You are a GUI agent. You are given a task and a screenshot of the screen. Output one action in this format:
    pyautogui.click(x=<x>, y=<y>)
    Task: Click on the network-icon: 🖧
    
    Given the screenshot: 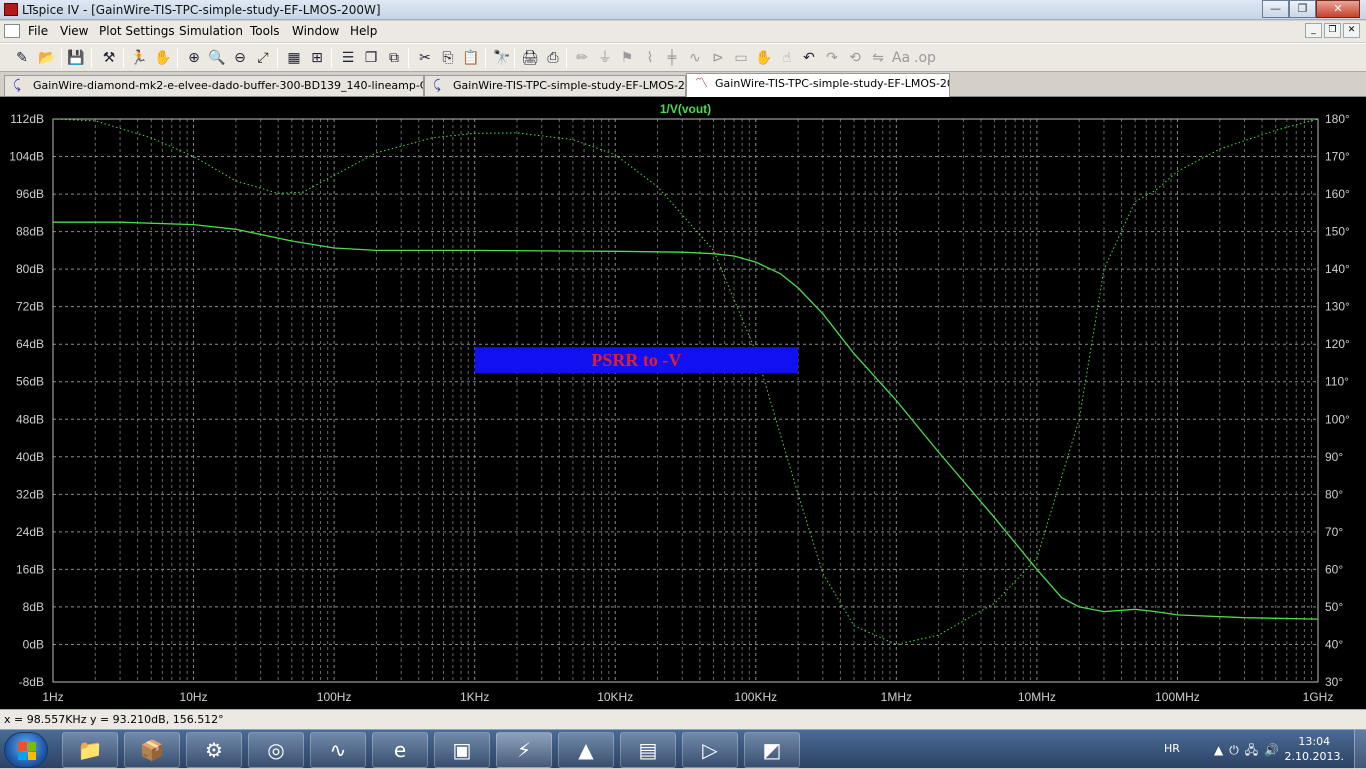 What is the action you would take?
    pyautogui.click(x=1254, y=750)
    